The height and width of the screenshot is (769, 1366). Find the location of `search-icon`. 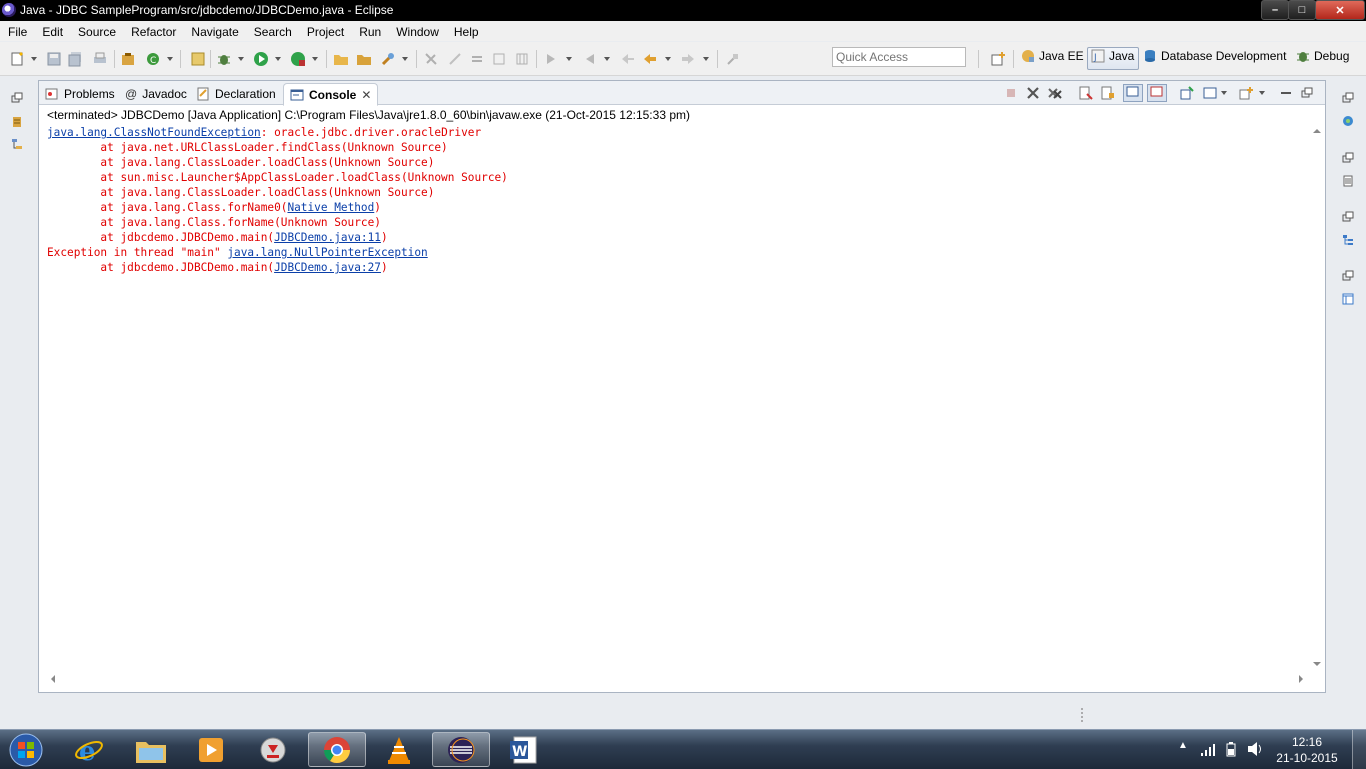

search-icon is located at coordinates (388, 59).